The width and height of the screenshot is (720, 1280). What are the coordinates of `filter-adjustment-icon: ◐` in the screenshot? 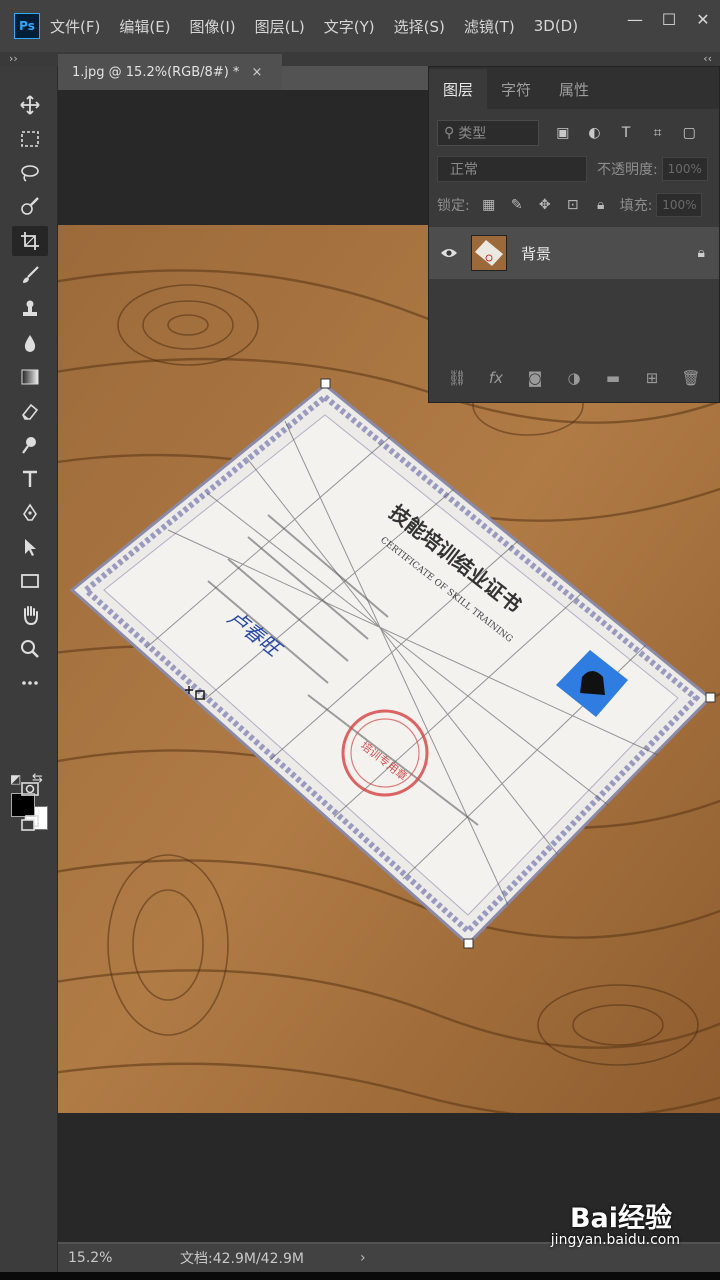 It's located at (595, 133).